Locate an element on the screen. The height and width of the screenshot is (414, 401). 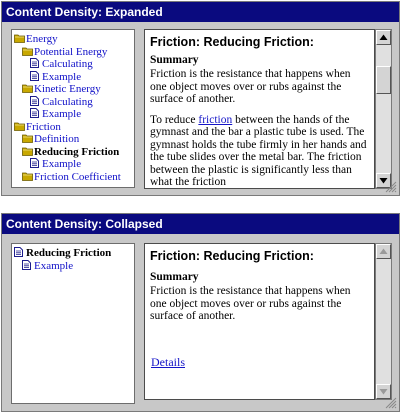
tree-item-label: Friction is located at coordinates (43, 126).